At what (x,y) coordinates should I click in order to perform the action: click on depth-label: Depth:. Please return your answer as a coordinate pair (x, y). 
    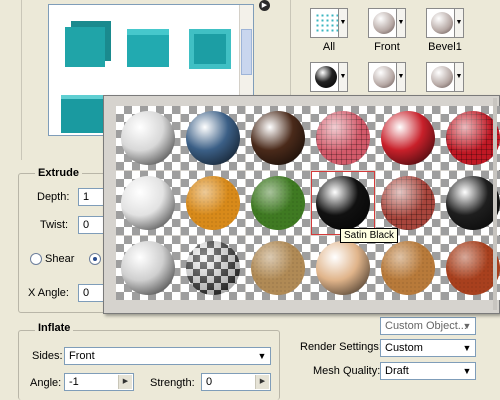
    Looking at the image, I should click on (53, 197).